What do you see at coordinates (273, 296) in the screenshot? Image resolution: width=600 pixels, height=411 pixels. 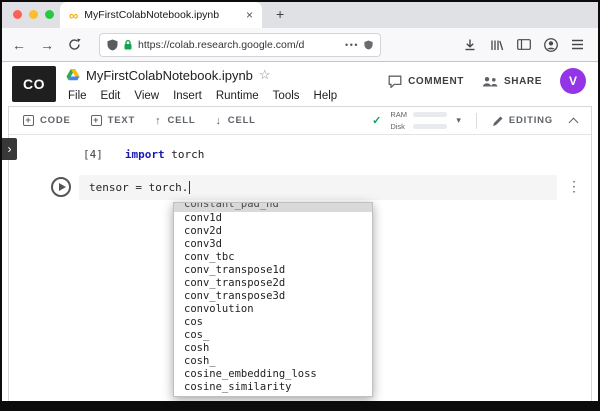 I see `autocomplete-item: conv_transpose3d` at bounding box center [273, 296].